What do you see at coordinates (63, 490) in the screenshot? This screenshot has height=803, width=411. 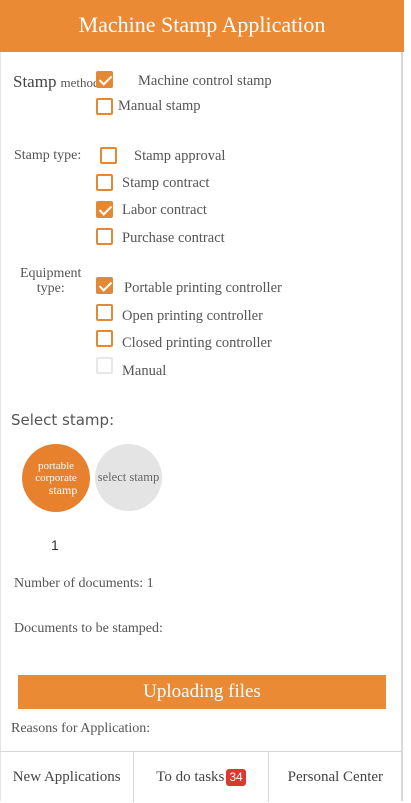 I see `stamp-line-3: stamp` at bounding box center [63, 490].